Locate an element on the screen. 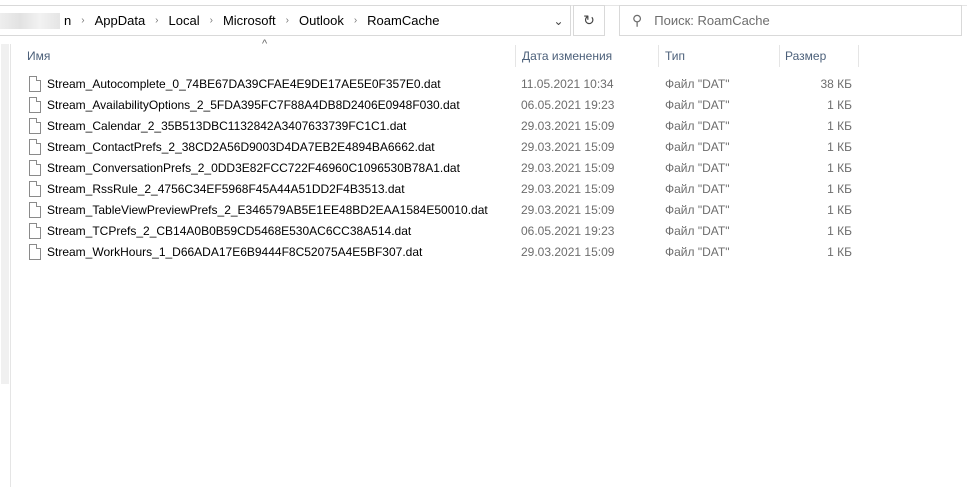  navigation-pane-scrollbar is located at coordinates (5, 265).